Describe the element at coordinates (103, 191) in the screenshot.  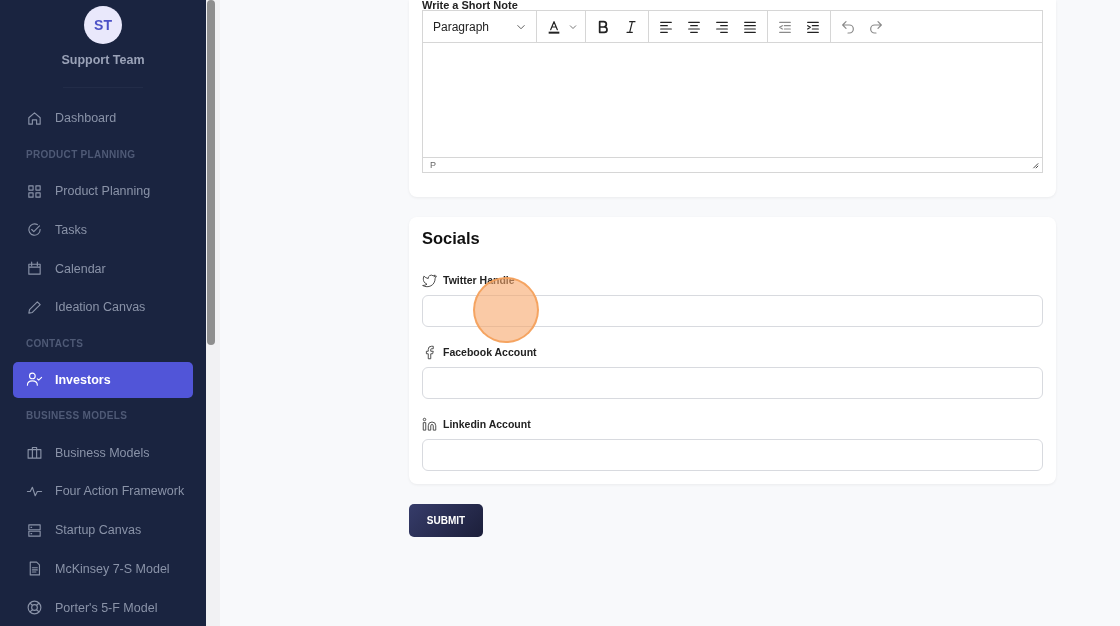
I see `sidebar-item: Product Planning` at that location.